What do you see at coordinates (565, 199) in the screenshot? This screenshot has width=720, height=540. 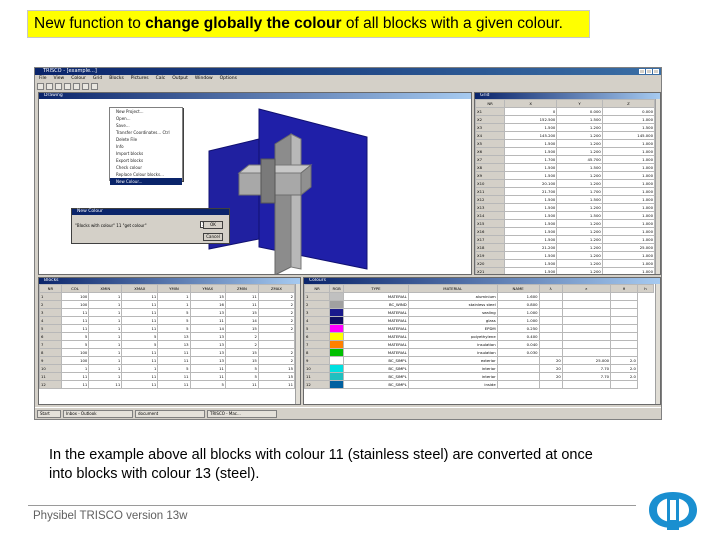 I see `table-row: X12 1.500 1.500 1.000` at bounding box center [565, 199].